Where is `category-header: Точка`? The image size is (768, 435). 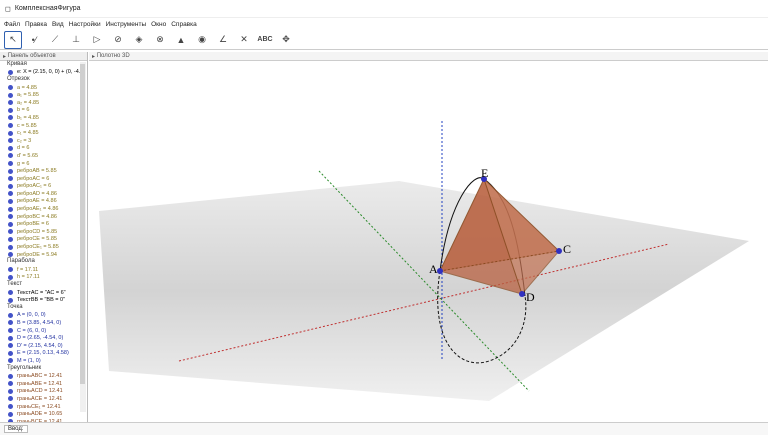 category-header: Точка is located at coordinates (43, 308).